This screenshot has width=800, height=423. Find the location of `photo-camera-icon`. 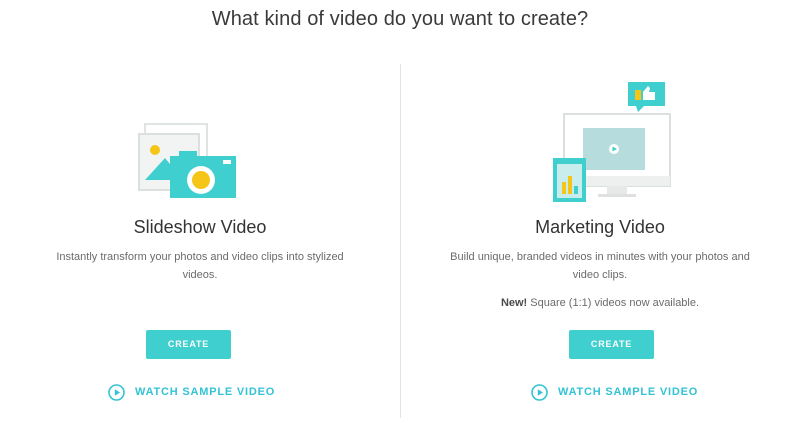

photo-camera-icon is located at coordinates (187, 160).